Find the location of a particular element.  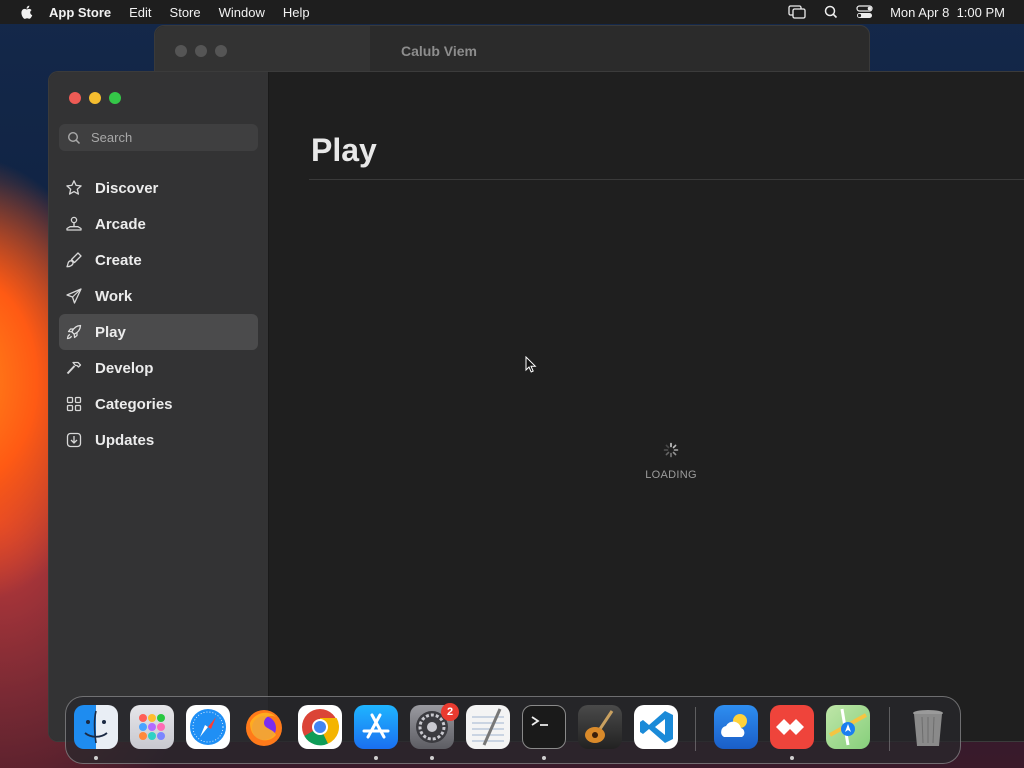

rocket-icon is located at coordinates (74, 332).